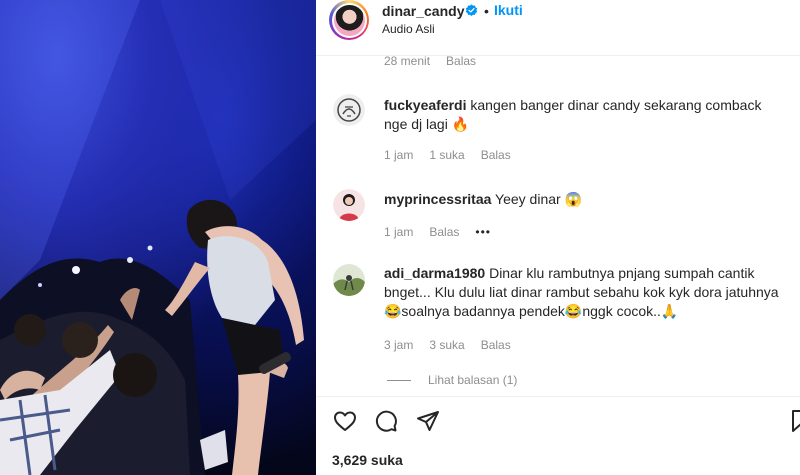 Image resolution: width=800 pixels, height=475 pixels. What do you see at coordinates (473, 380) in the screenshot?
I see `view-replies-label: Lihat balasan (1)` at bounding box center [473, 380].